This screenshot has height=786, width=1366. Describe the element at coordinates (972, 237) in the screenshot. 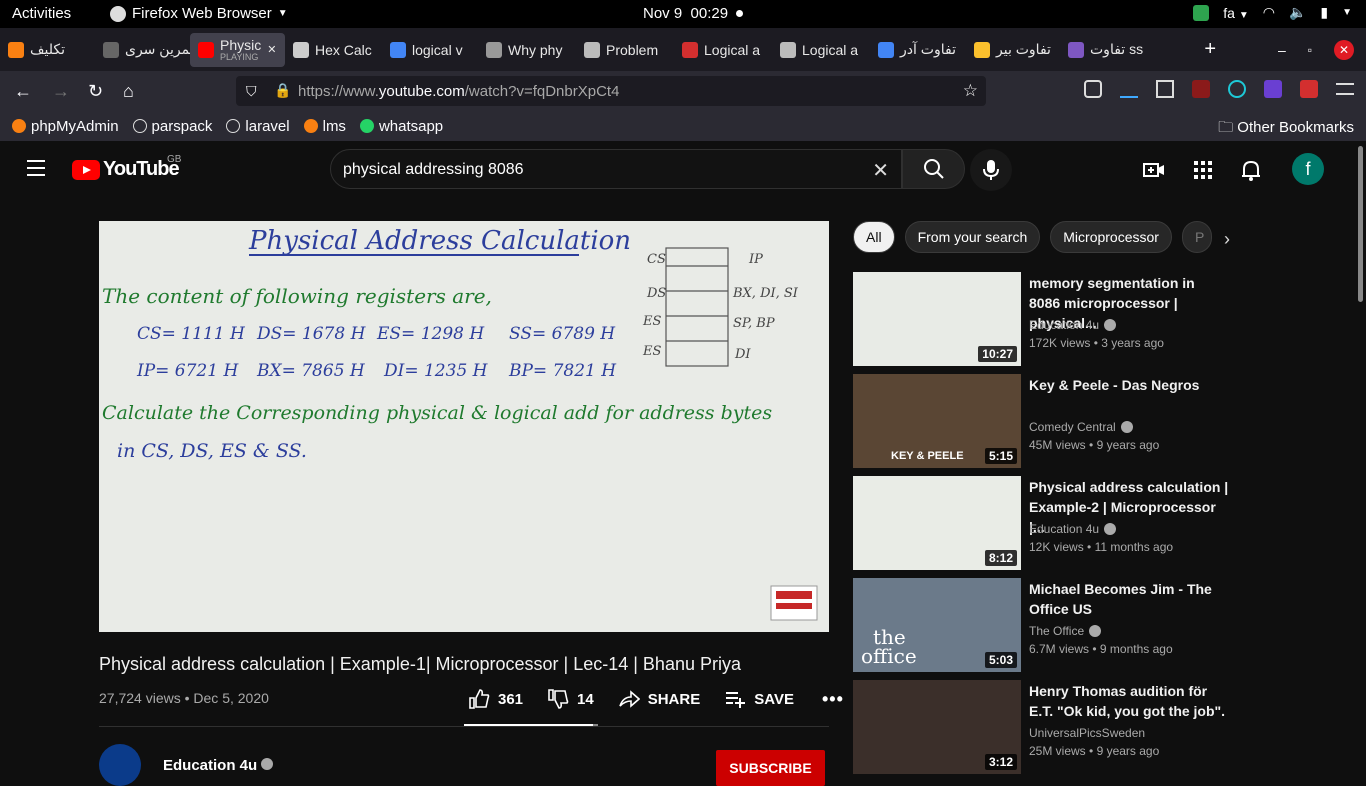

I see `chip-1: From your search` at that location.